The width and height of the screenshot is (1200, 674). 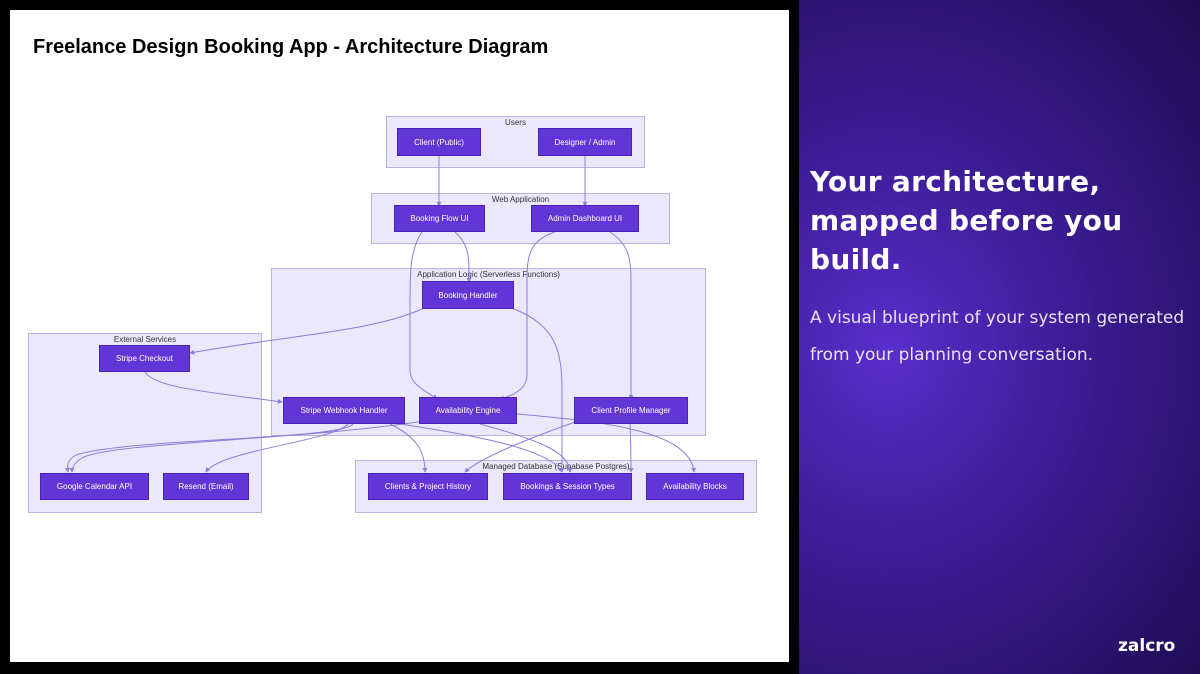 What do you see at coordinates (428, 486) in the screenshot?
I see `node-clients-project-history: Clients & Project History` at bounding box center [428, 486].